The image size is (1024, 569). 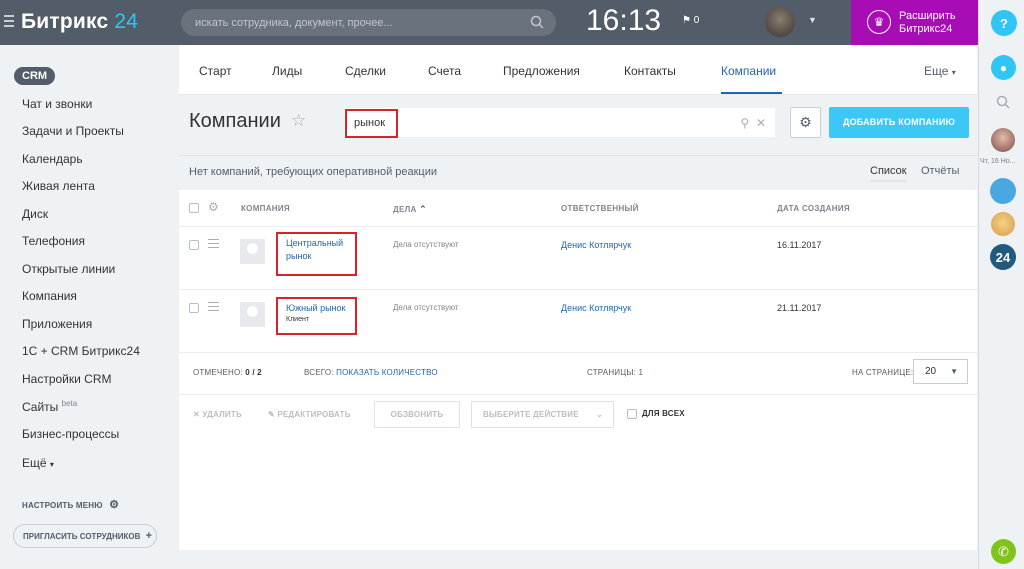 What do you see at coordinates (253, 372) in the screenshot?
I see `marked-value: 0 / 2` at bounding box center [253, 372].